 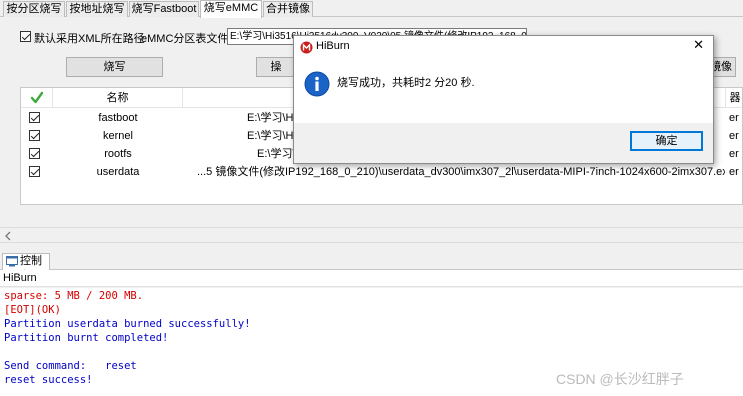 What do you see at coordinates (371, 235) in the screenshot?
I see `splitter-bar` at bounding box center [371, 235].